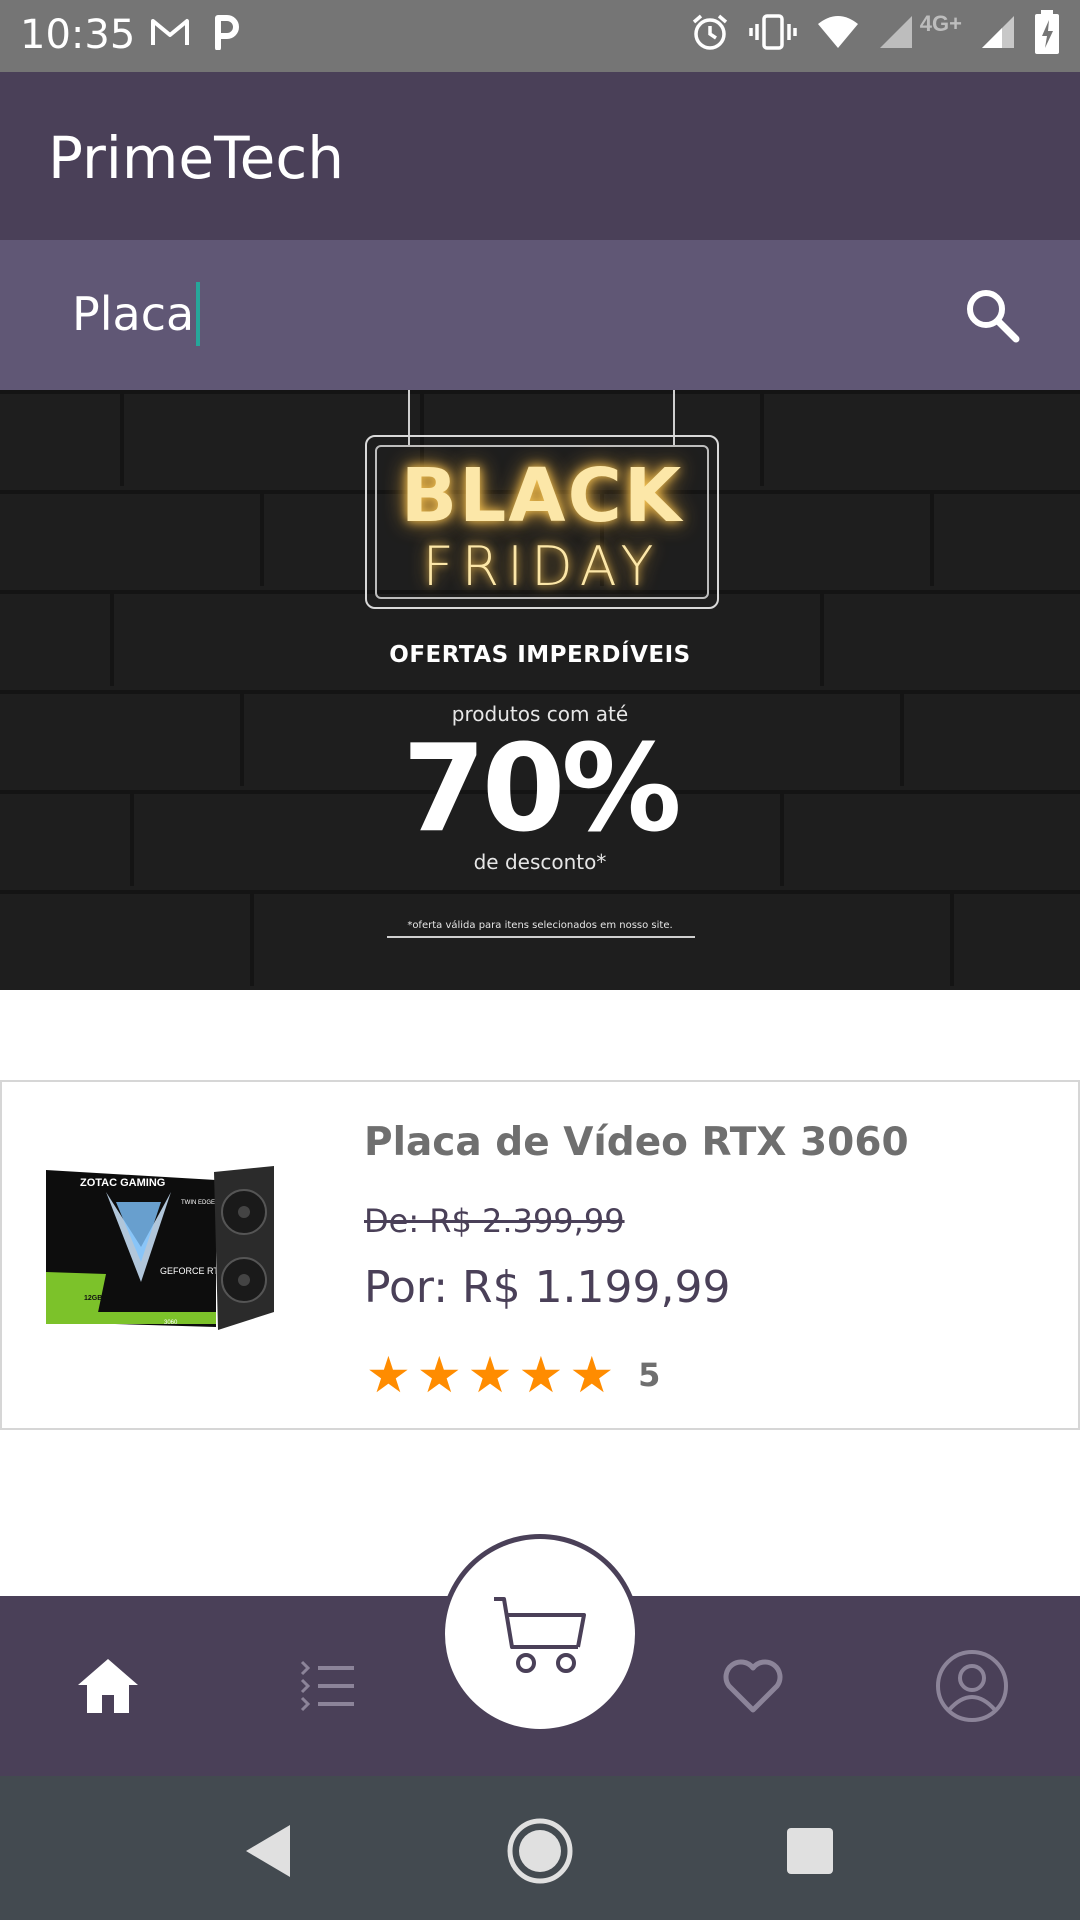 Image resolution: width=1080 pixels, height=1920 pixels. I want to click on recents-icon, so click(810, 1851).